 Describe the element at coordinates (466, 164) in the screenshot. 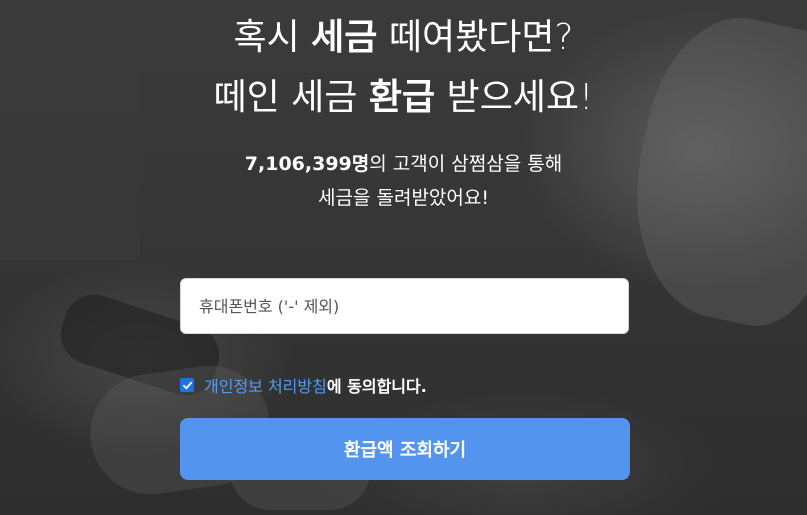

I see `subtext-line-1-rest: 의 고객이 삼쩜삼을 통해` at that location.